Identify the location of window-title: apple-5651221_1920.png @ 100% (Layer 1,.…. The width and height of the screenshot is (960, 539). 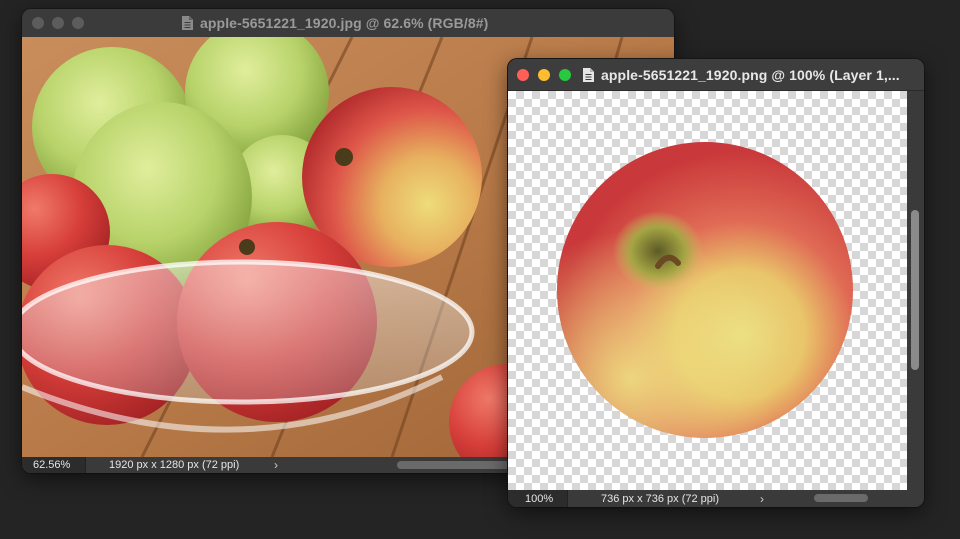
(751, 75).